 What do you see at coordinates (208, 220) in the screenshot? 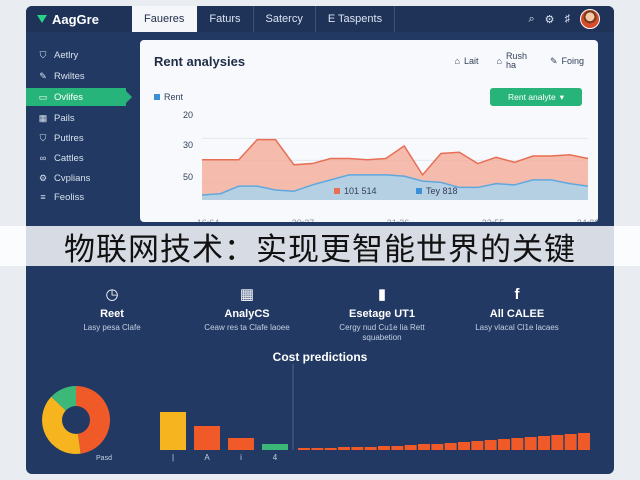
I see `x-tick-label: 16:64` at bounding box center [208, 220].